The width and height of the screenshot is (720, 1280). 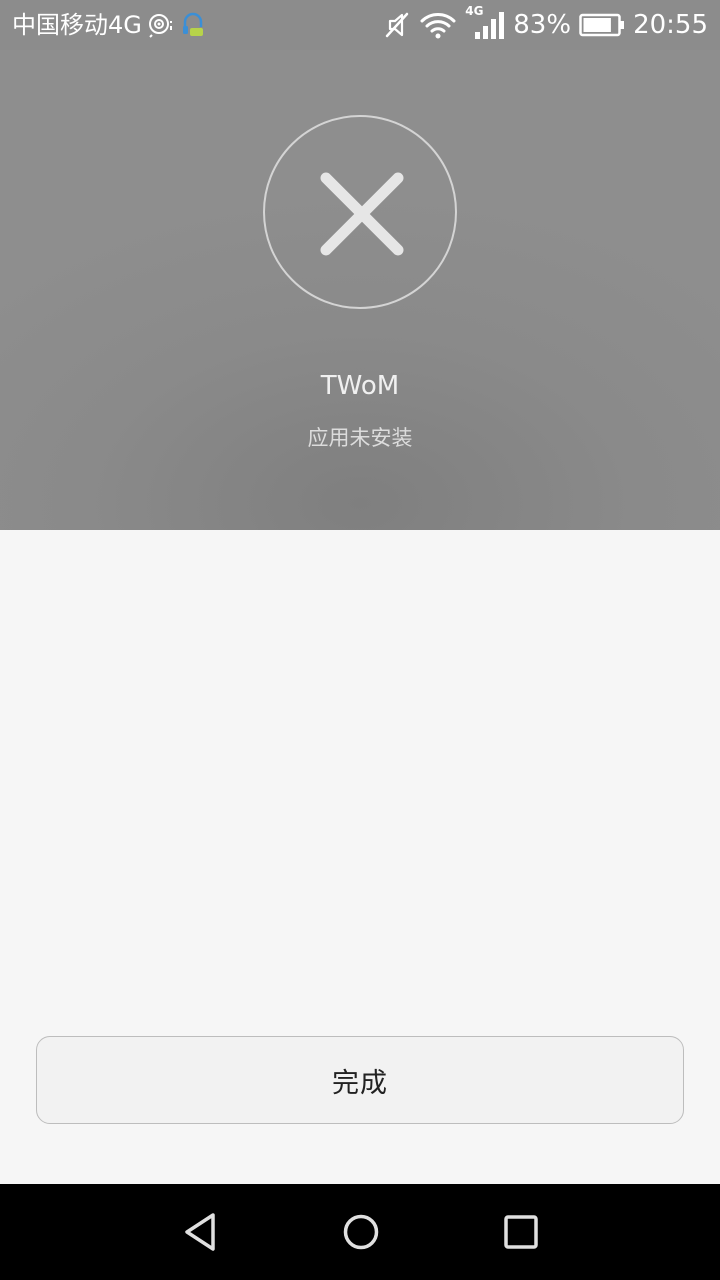 I want to click on hotspot-icon, so click(x=160, y=26).